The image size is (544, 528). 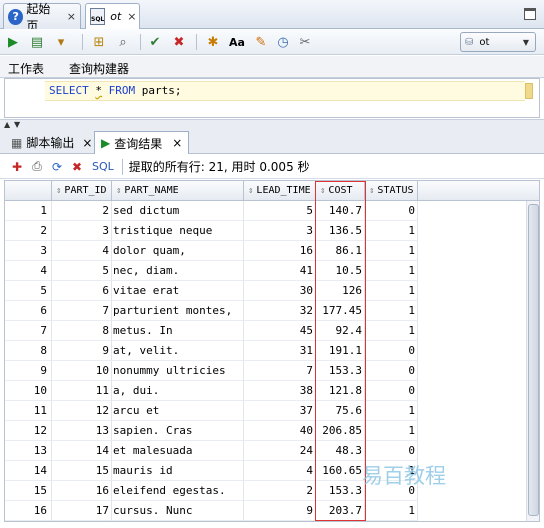 I want to click on table-row: 6 7 parturient montes, 32 177.45 1, so click(x=265, y=311).